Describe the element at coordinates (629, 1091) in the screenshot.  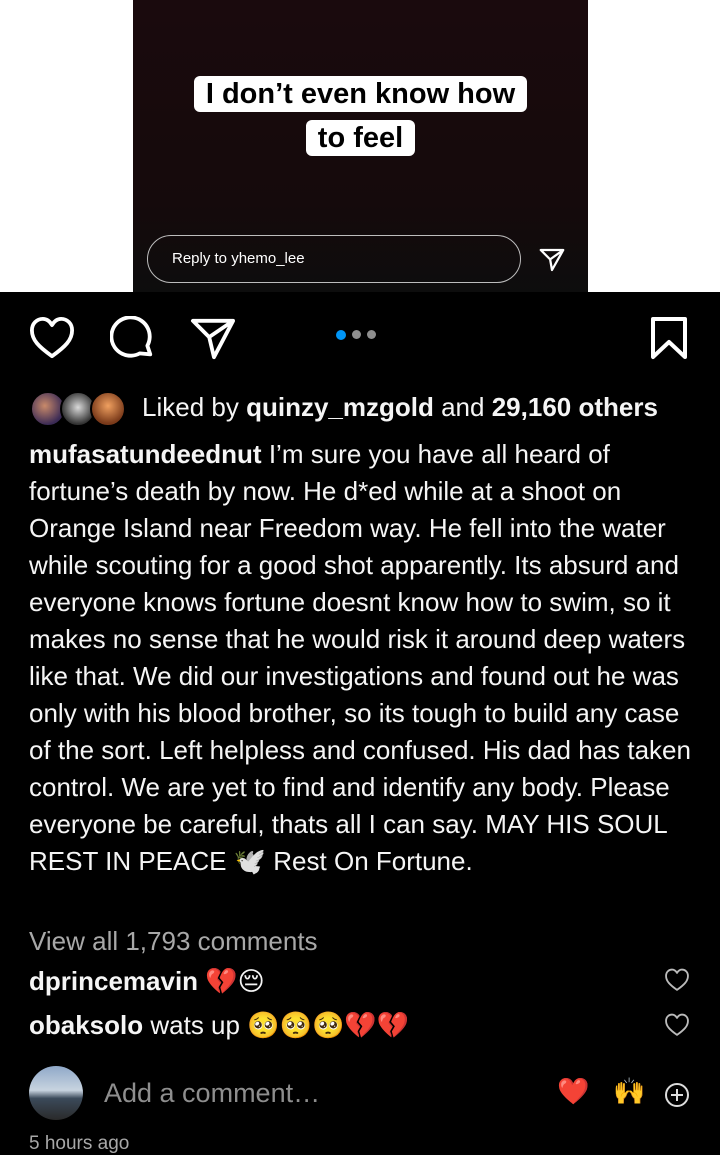
I see `quick-reaction-raised-hands: 🙌` at that location.